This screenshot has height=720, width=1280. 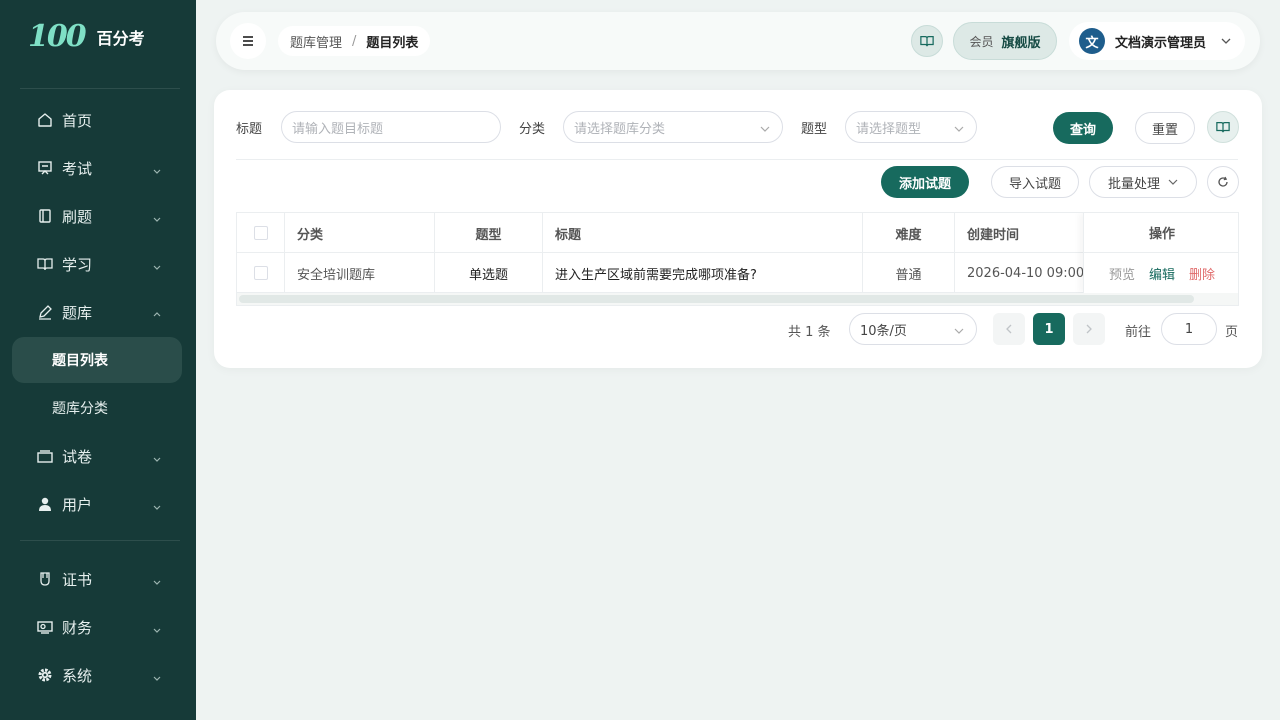 I want to click on sidebar-item-practice: 刷题, so click(x=97, y=216).